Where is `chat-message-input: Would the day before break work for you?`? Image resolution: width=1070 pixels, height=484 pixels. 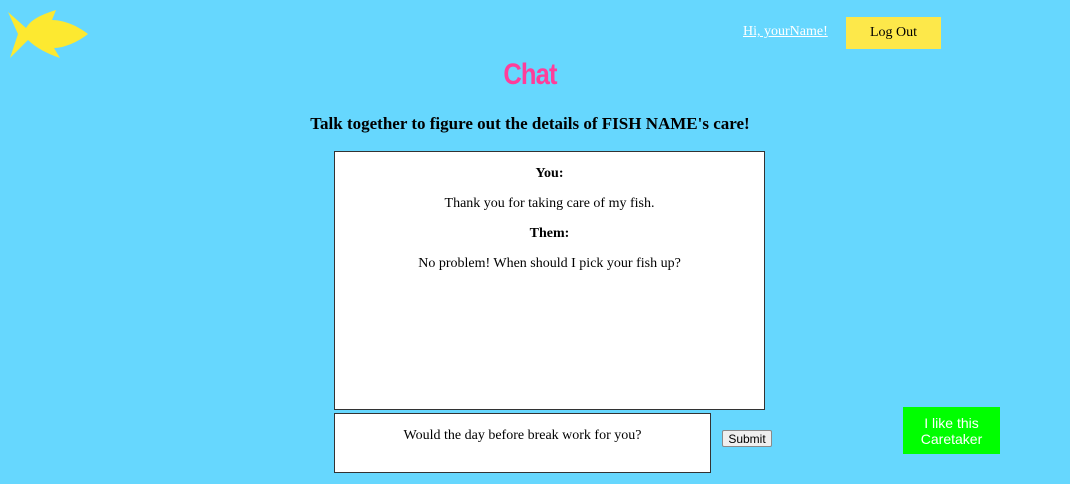 chat-message-input: Would the day before break work for you? is located at coordinates (522, 443).